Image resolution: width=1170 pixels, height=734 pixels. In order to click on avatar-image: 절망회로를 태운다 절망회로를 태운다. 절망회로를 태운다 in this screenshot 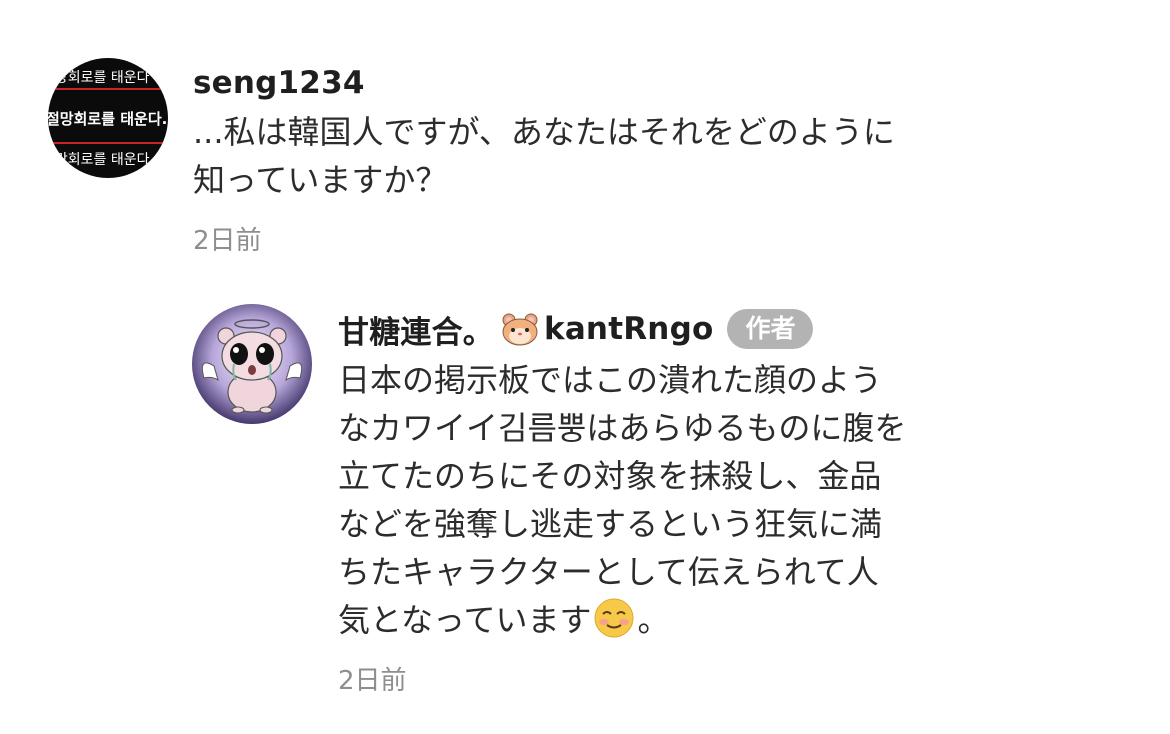, I will do `click(108, 118)`.